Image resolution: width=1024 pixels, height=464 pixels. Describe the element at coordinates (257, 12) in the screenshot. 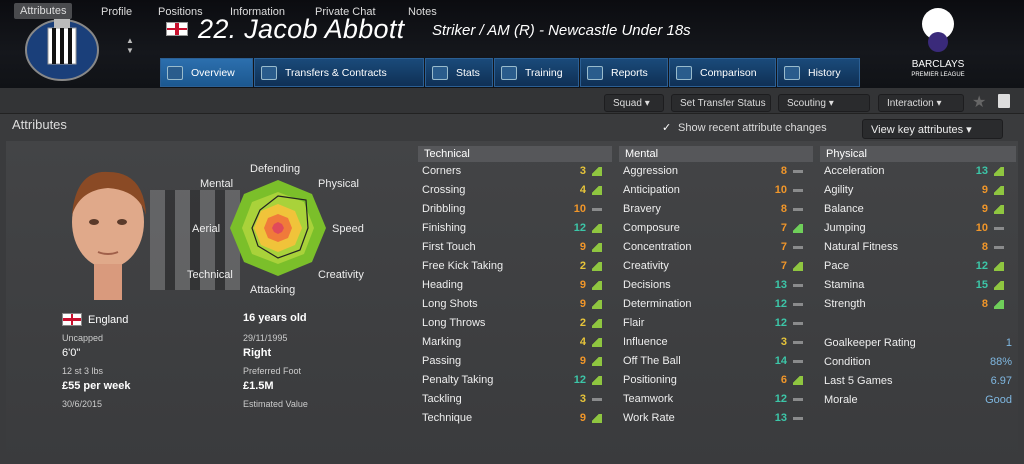

I see `subnav-information: Information` at that location.